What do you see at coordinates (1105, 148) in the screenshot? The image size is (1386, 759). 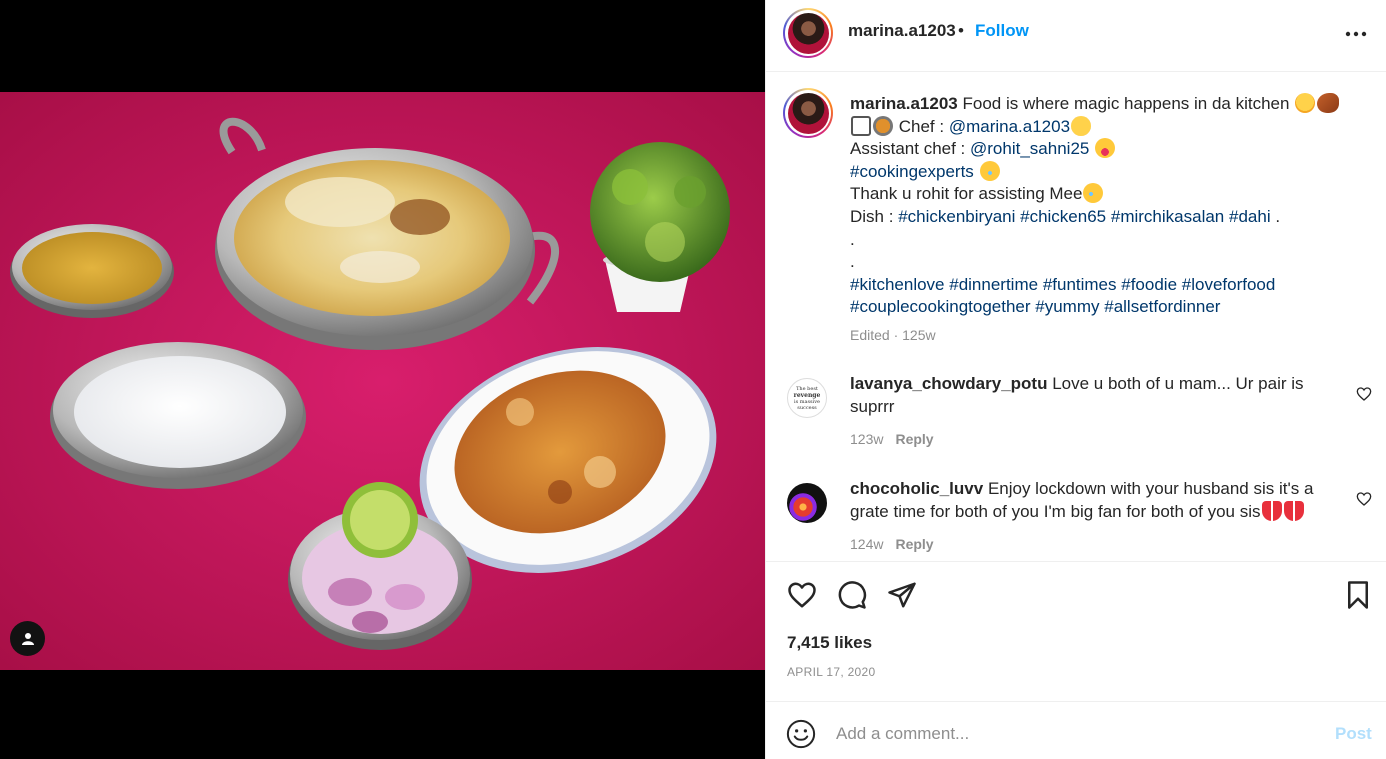 I see `tongue-emoji-icon` at bounding box center [1105, 148].